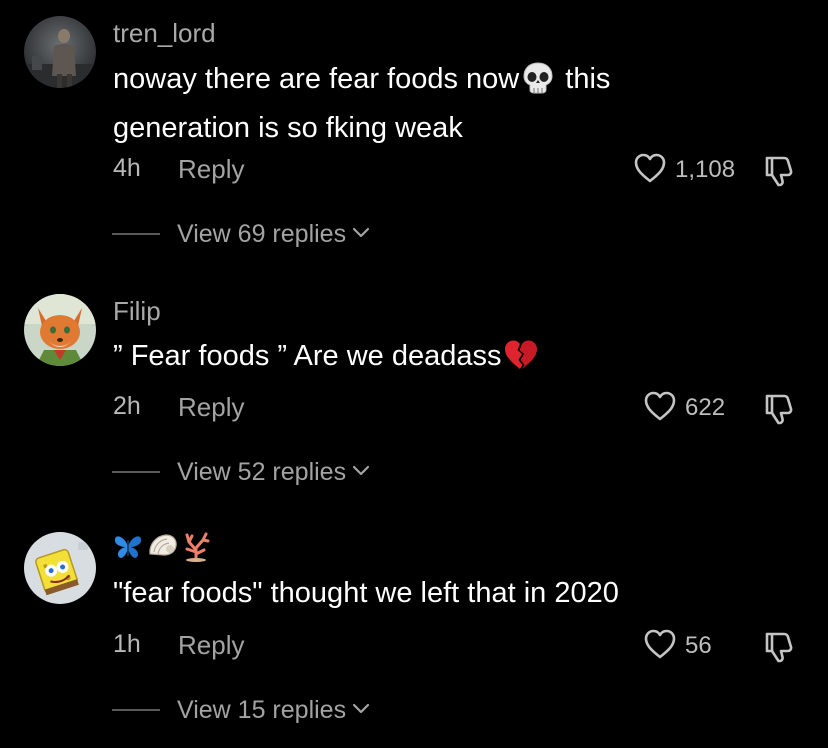 The height and width of the screenshot is (748, 828). Describe the element at coordinates (127, 406) in the screenshot. I see `timestamp: 2h` at that location.